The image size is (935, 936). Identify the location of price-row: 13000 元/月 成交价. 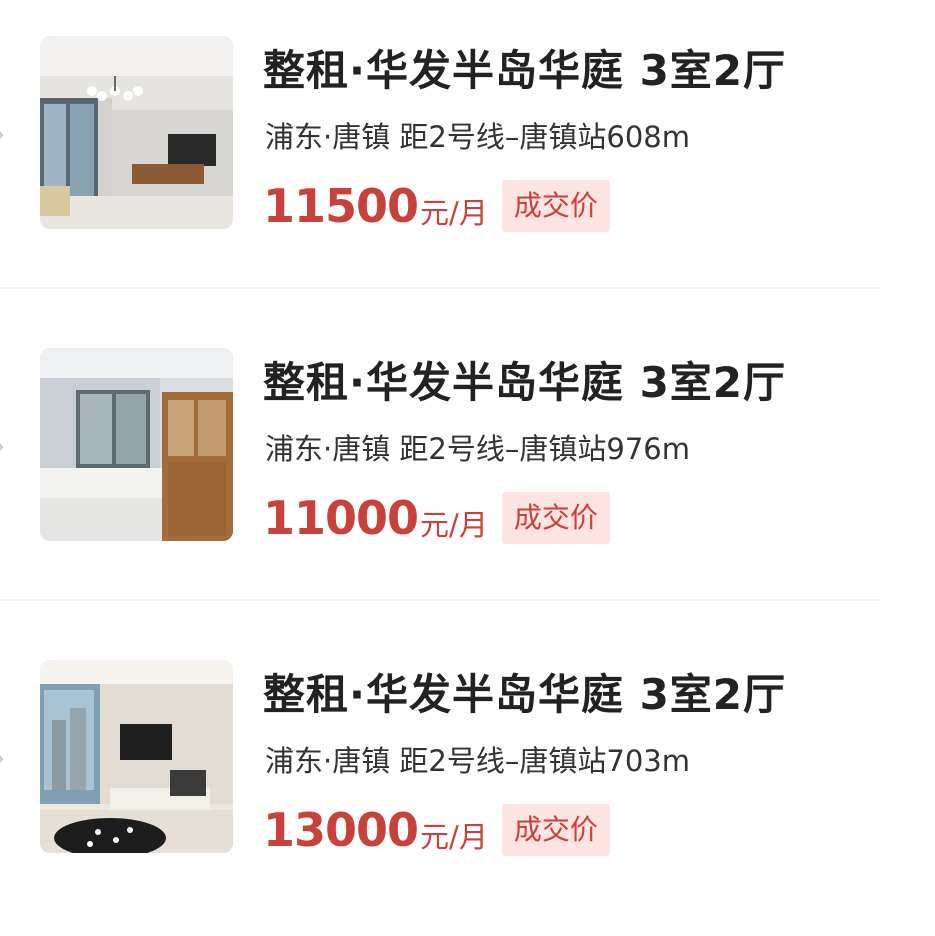
(436, 830).